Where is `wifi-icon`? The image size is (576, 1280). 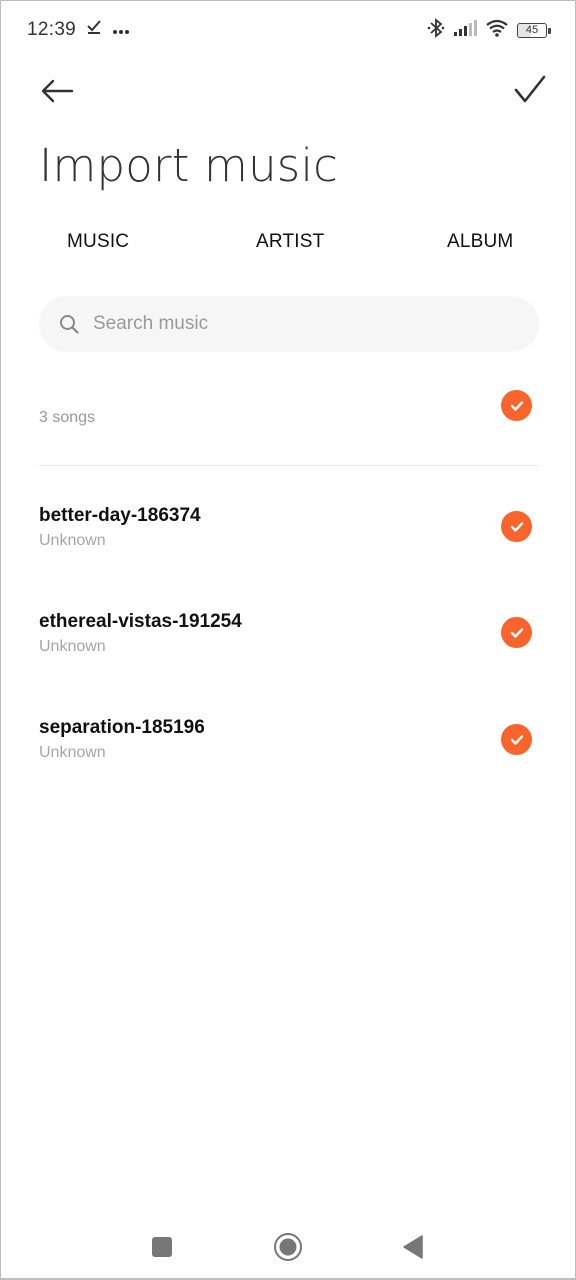 wifi-icon is located at coordinates (497, 30).